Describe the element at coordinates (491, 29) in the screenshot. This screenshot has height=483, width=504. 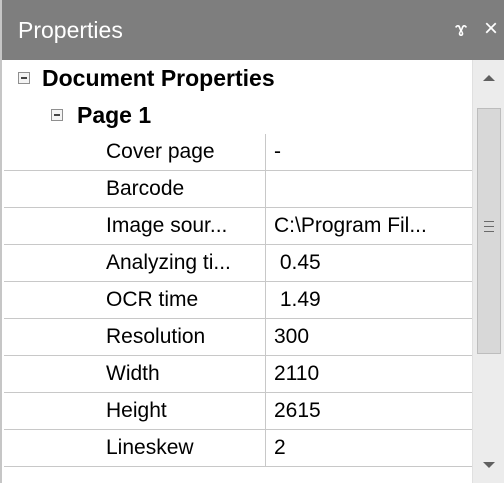
I see `close-icon: ×` at that location.